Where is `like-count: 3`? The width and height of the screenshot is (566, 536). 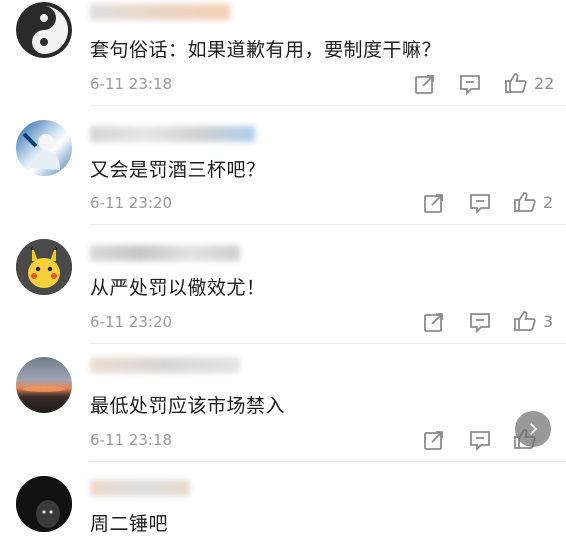 like-count: 3 is located at coordinates (548, 321).